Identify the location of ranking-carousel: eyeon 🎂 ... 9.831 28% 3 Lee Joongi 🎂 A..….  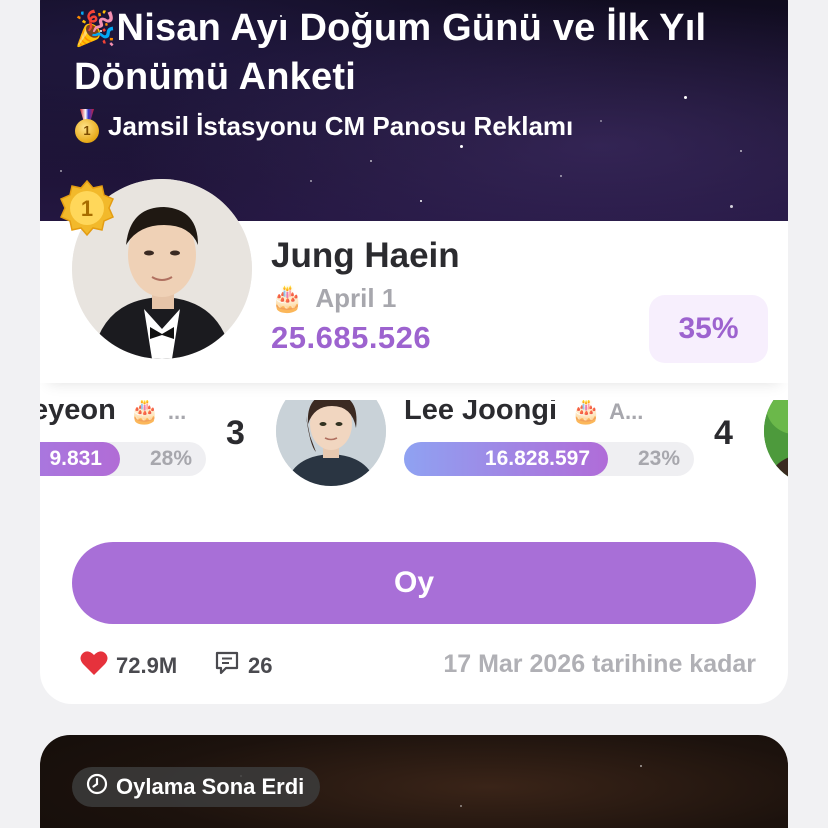
(414, 460).